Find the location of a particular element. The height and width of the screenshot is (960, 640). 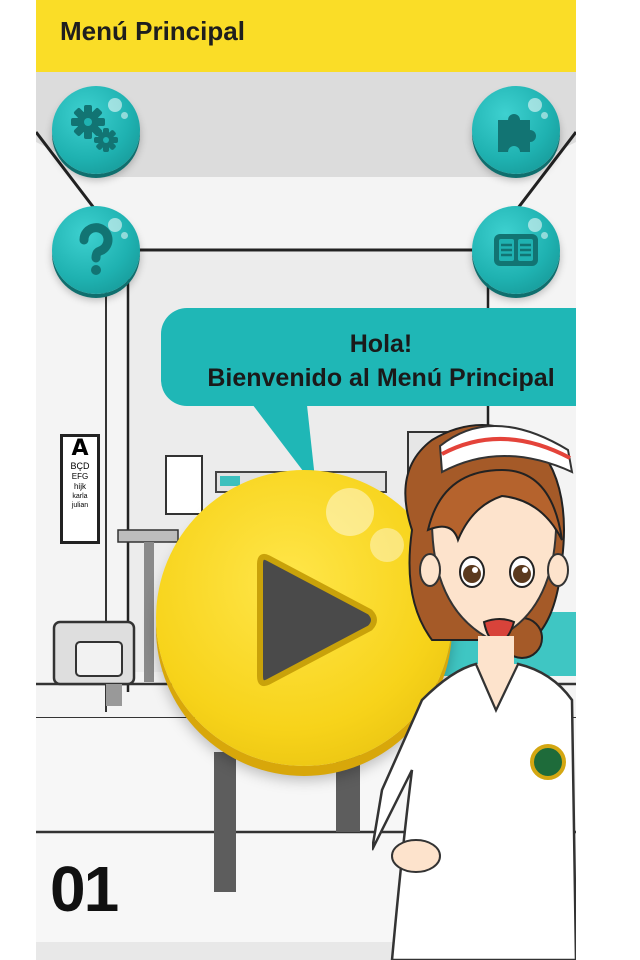

book-icon is located at coordinates (516, 250).